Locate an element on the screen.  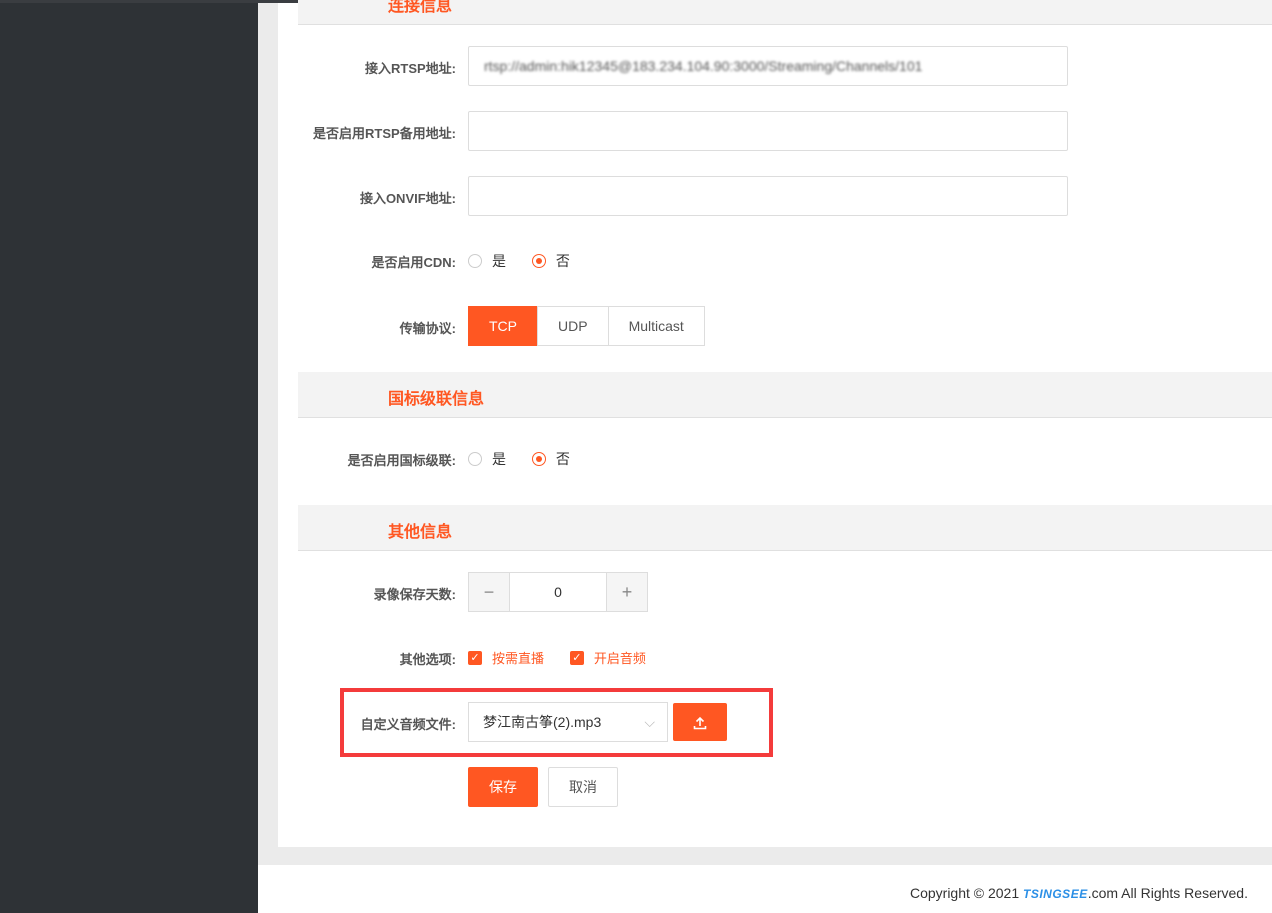
rtsp-backup-input is located at coordinates (768, 131).